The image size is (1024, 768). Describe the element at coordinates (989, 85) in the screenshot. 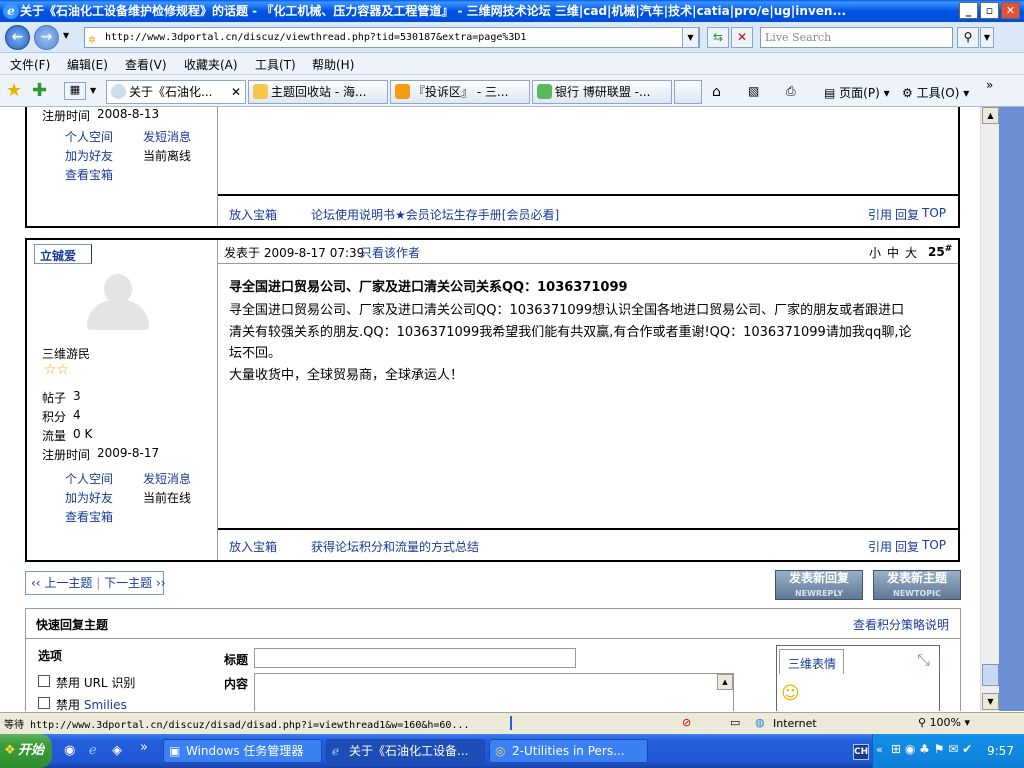

I see `toolbar-overflow-icon: »` at that location.